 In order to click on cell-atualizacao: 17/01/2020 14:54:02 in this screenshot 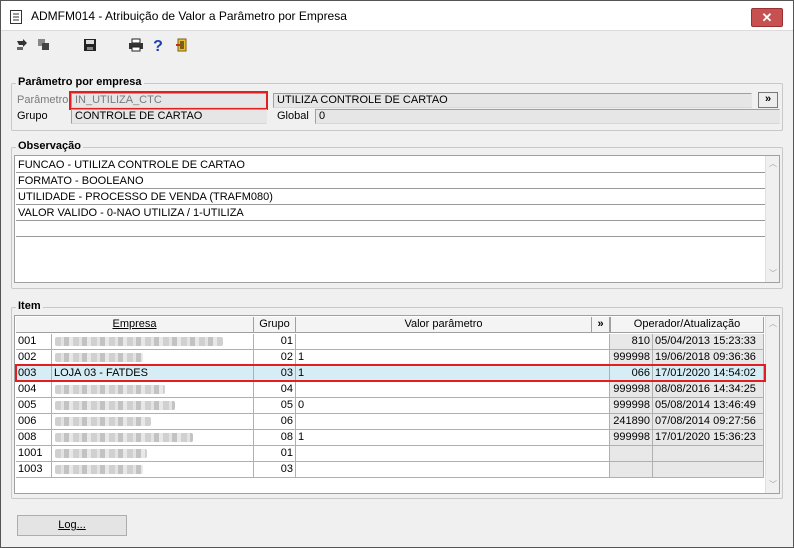, I will do `click(708, 374)`.